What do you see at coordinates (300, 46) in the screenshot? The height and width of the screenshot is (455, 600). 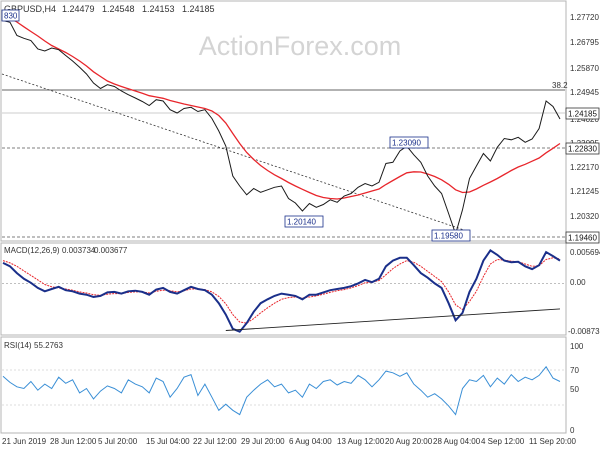 I see `watermark: ActionForex.com` at bounding box center [300, 46].